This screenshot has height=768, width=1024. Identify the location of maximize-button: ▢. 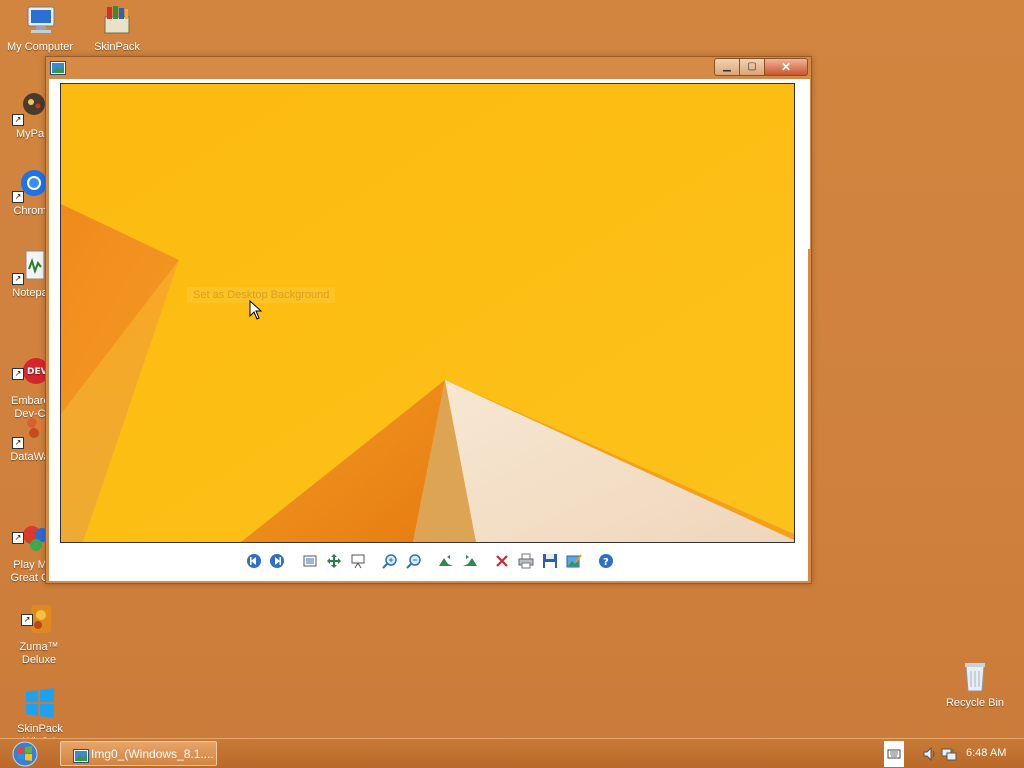
(752, 67).